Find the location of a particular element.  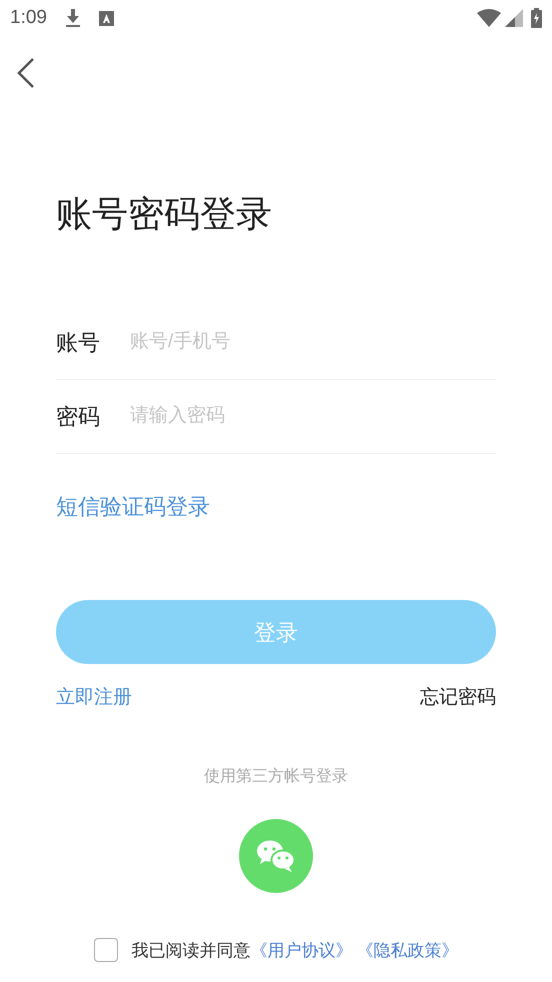

wifi-icon is located at coordinates (489, 18).